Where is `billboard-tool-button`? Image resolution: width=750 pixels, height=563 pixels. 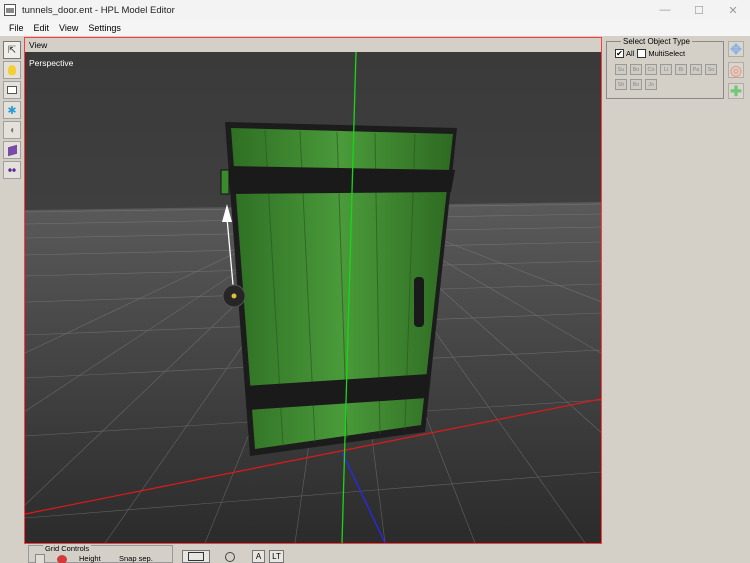
billboard-tool-button is located at coordinates (12, 90).